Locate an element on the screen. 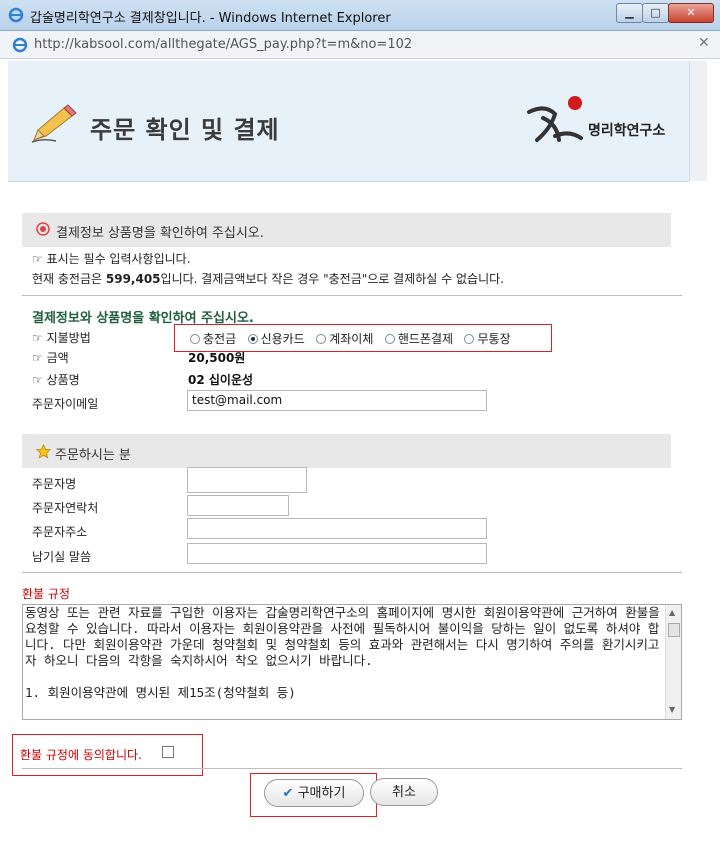 This screenshot has height=851, width=720. section-title: 주문하시는 분 is located at coordinates (93, 455).